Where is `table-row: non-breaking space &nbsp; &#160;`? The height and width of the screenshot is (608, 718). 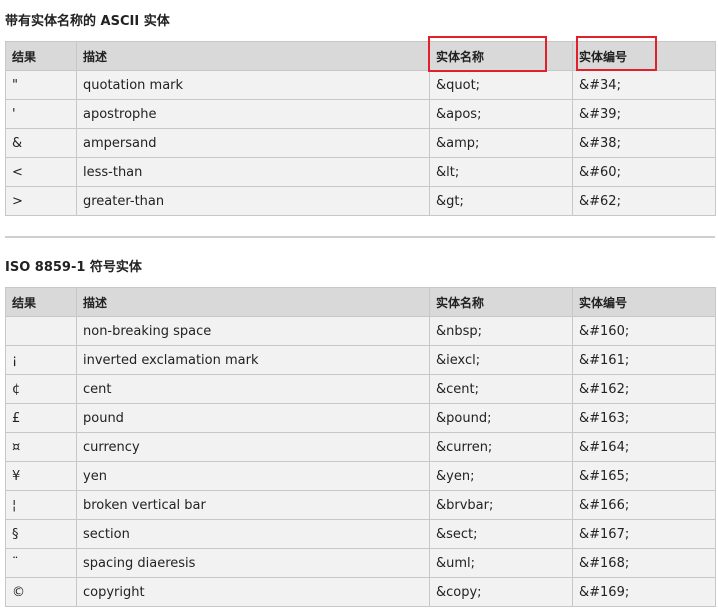 table-row: non-breaking space &nbsp; &#160; is located at coordinates (360, 331).